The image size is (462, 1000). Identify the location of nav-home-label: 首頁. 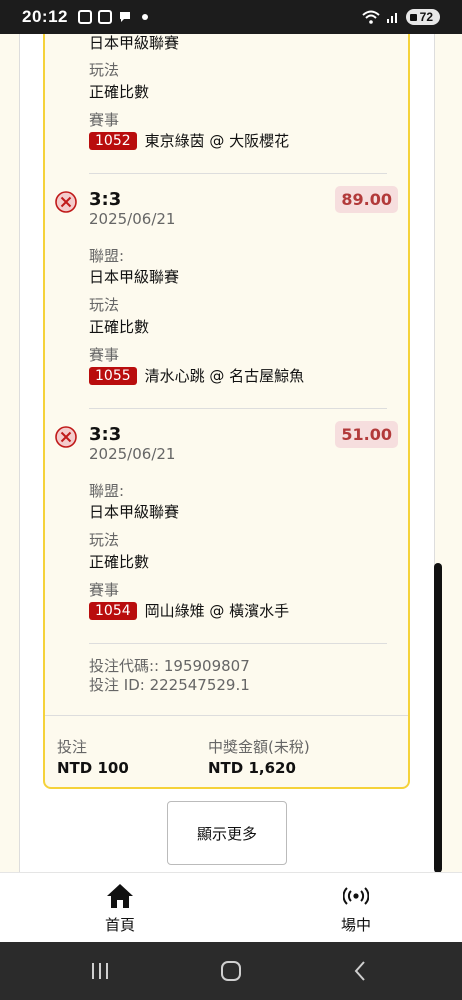
(119, 925).